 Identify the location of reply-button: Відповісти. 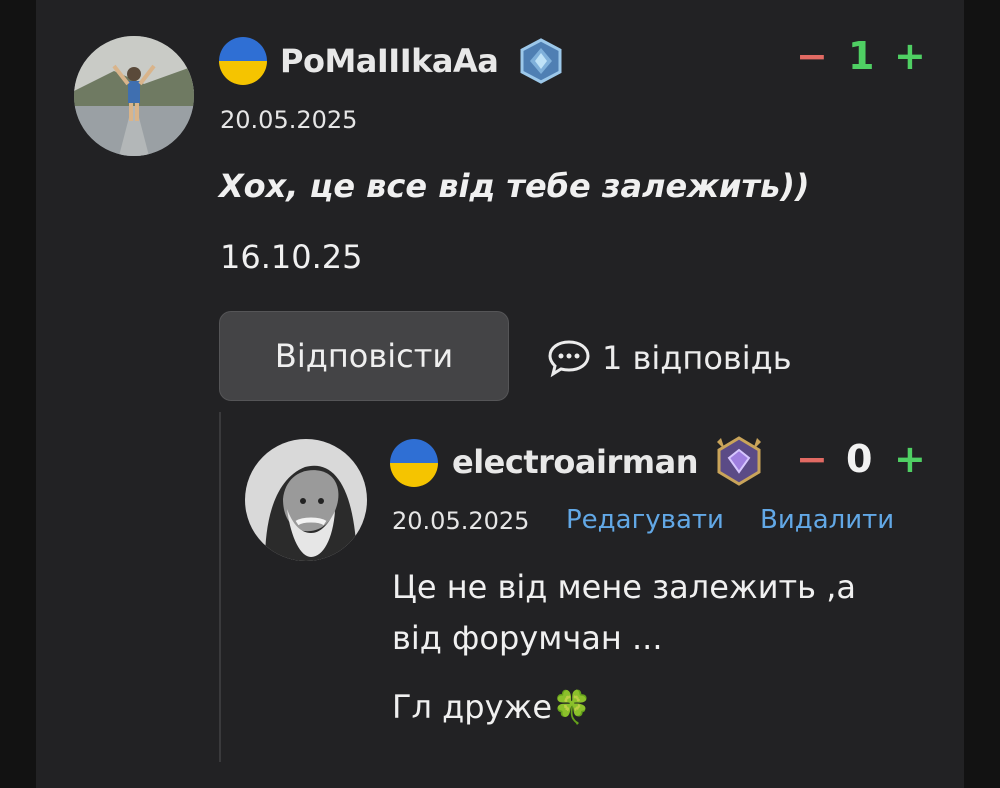
(364, 356).